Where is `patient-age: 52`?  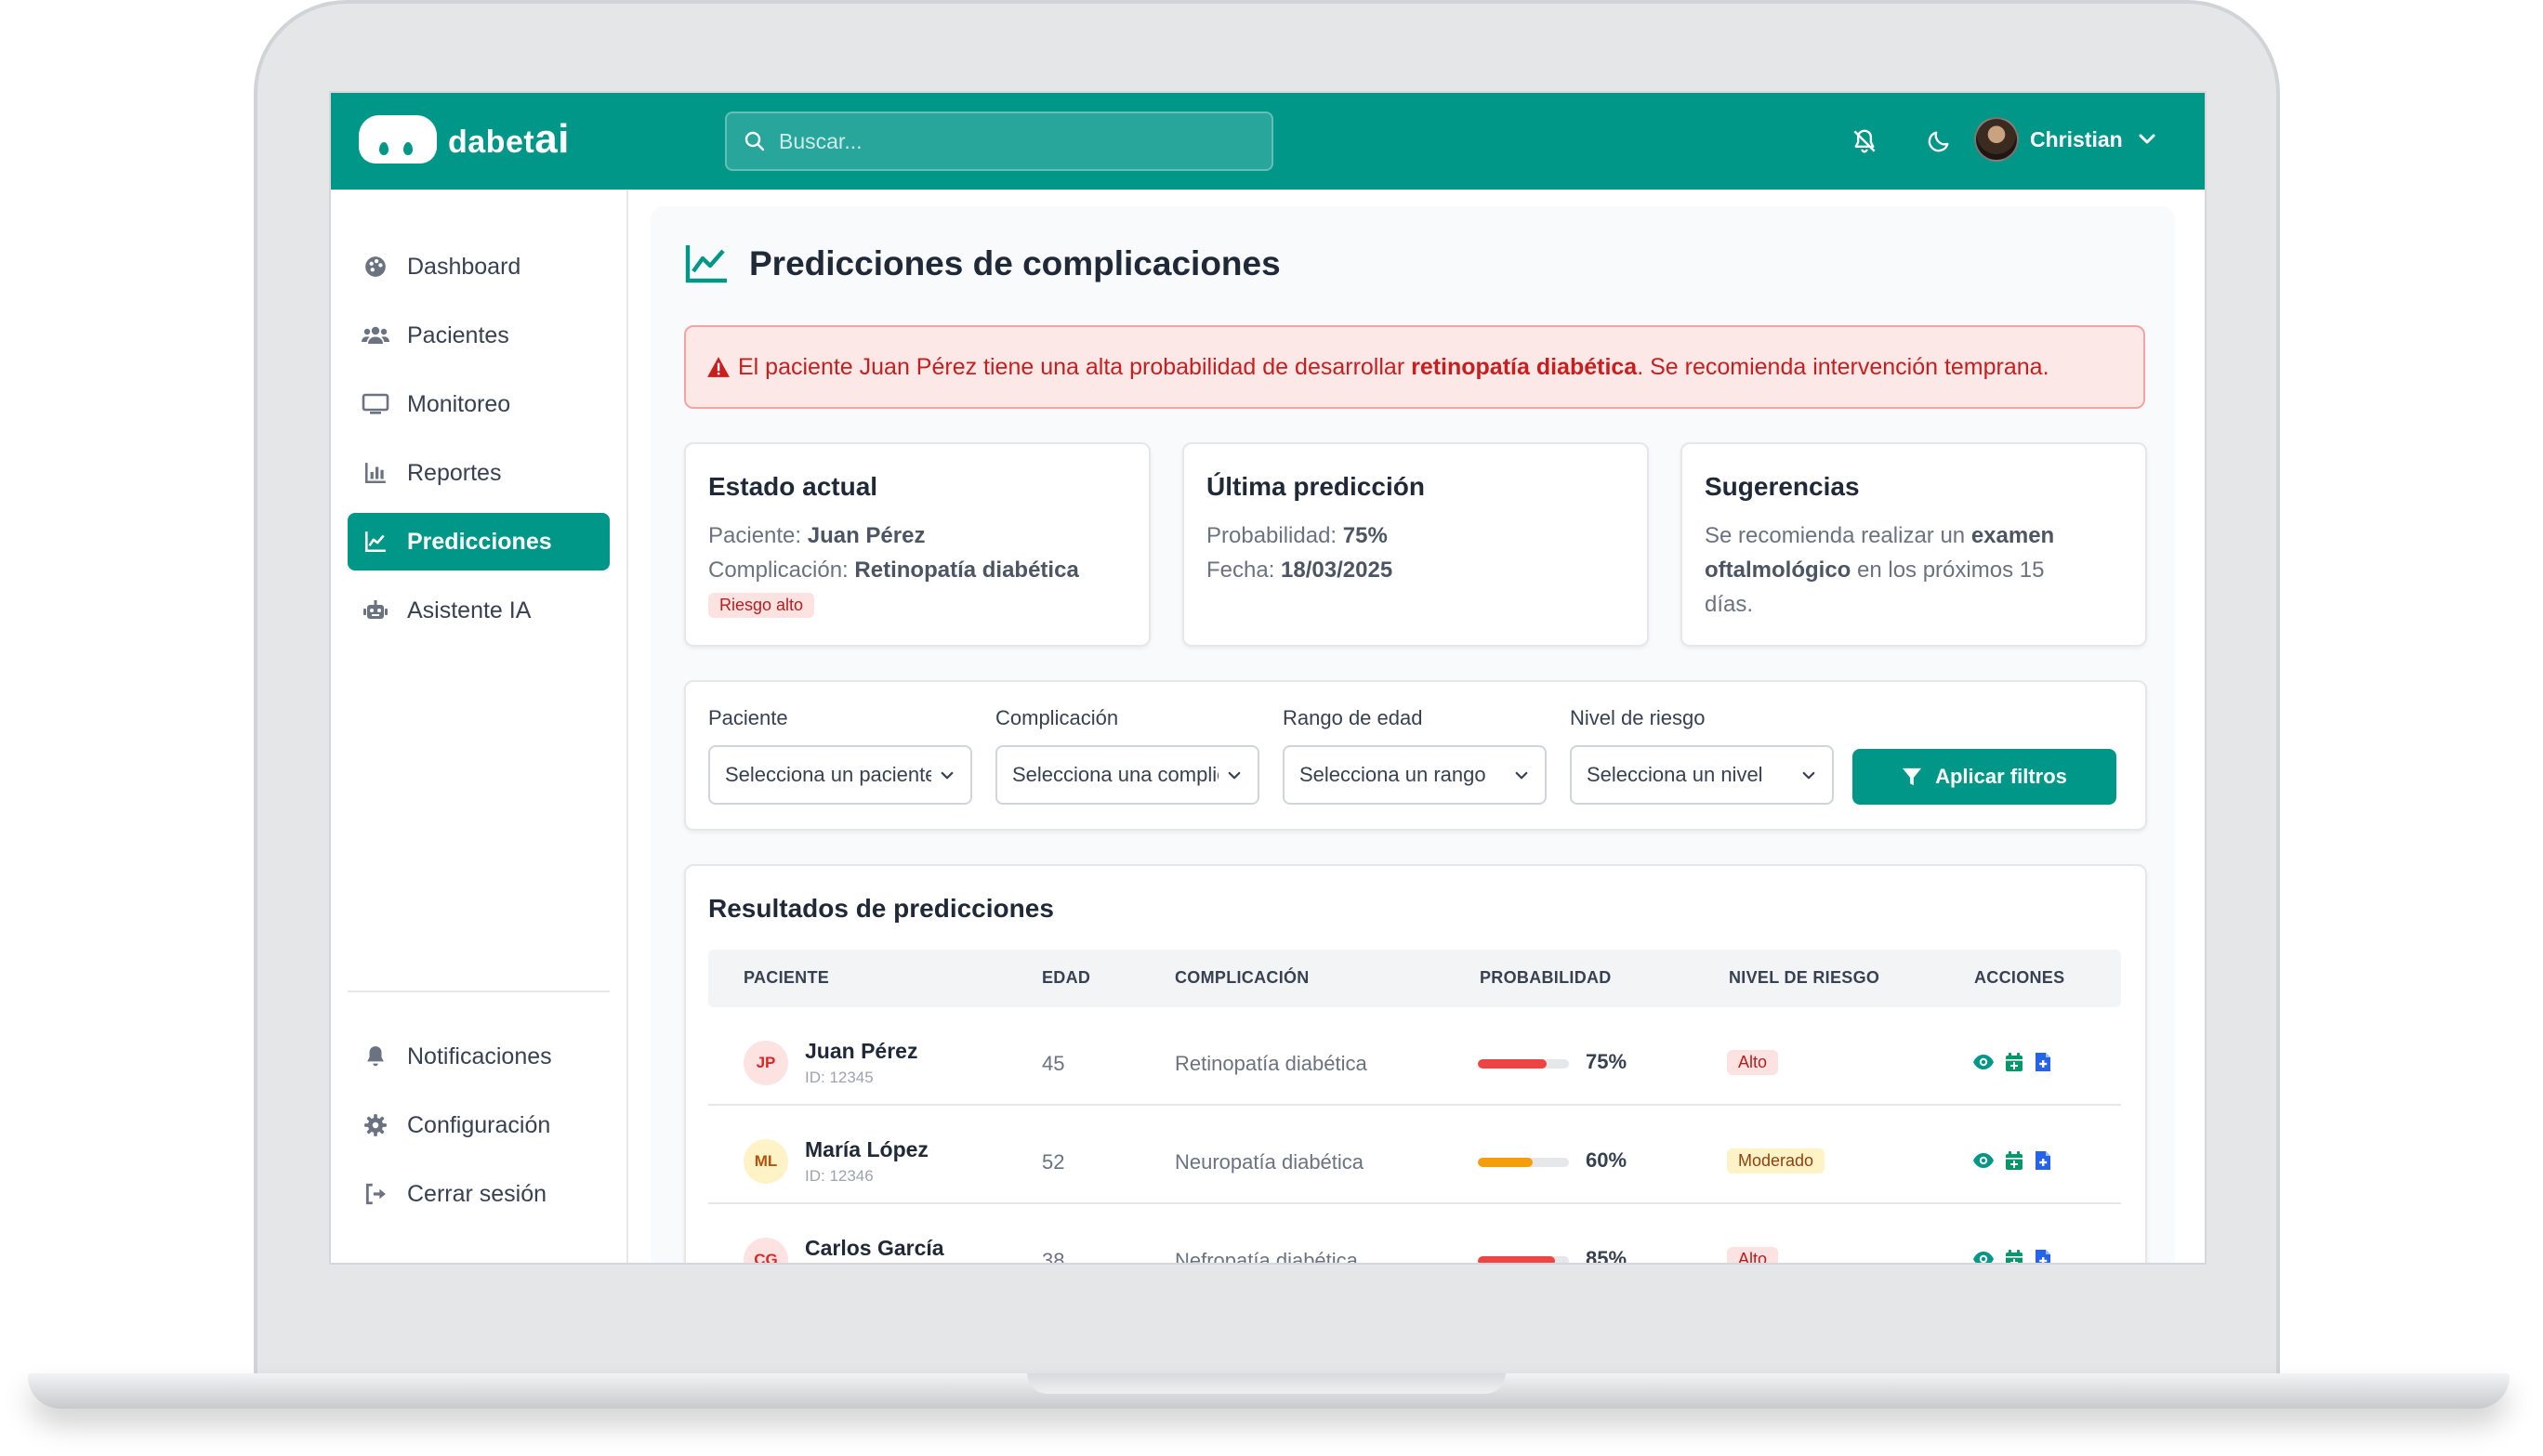
patient-age: 52 is located at coordinates (1053, 1162).